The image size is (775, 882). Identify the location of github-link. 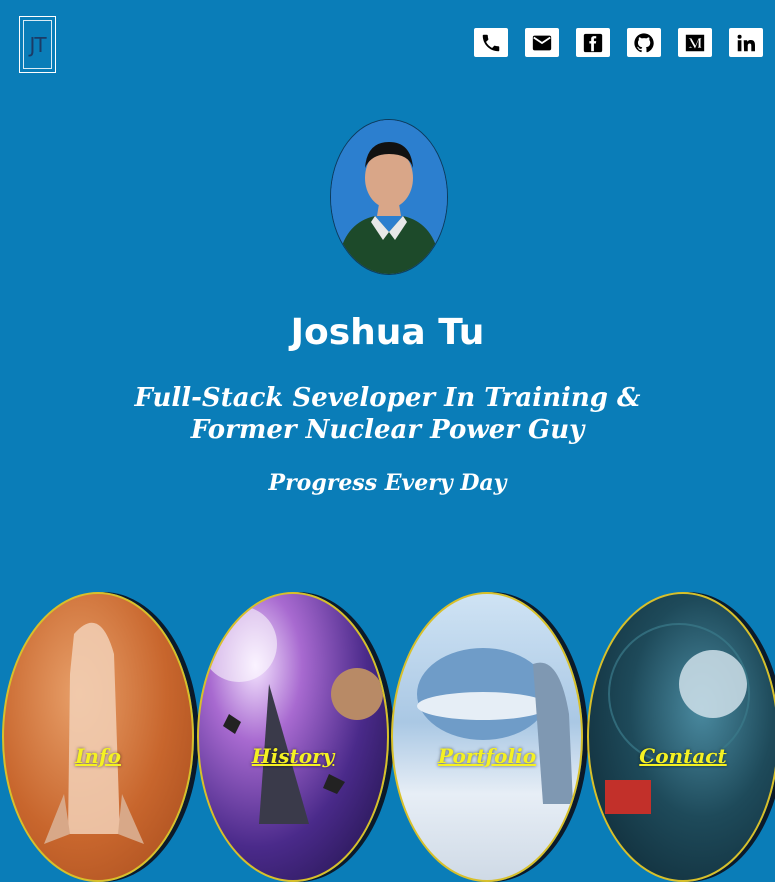
(644, 42).